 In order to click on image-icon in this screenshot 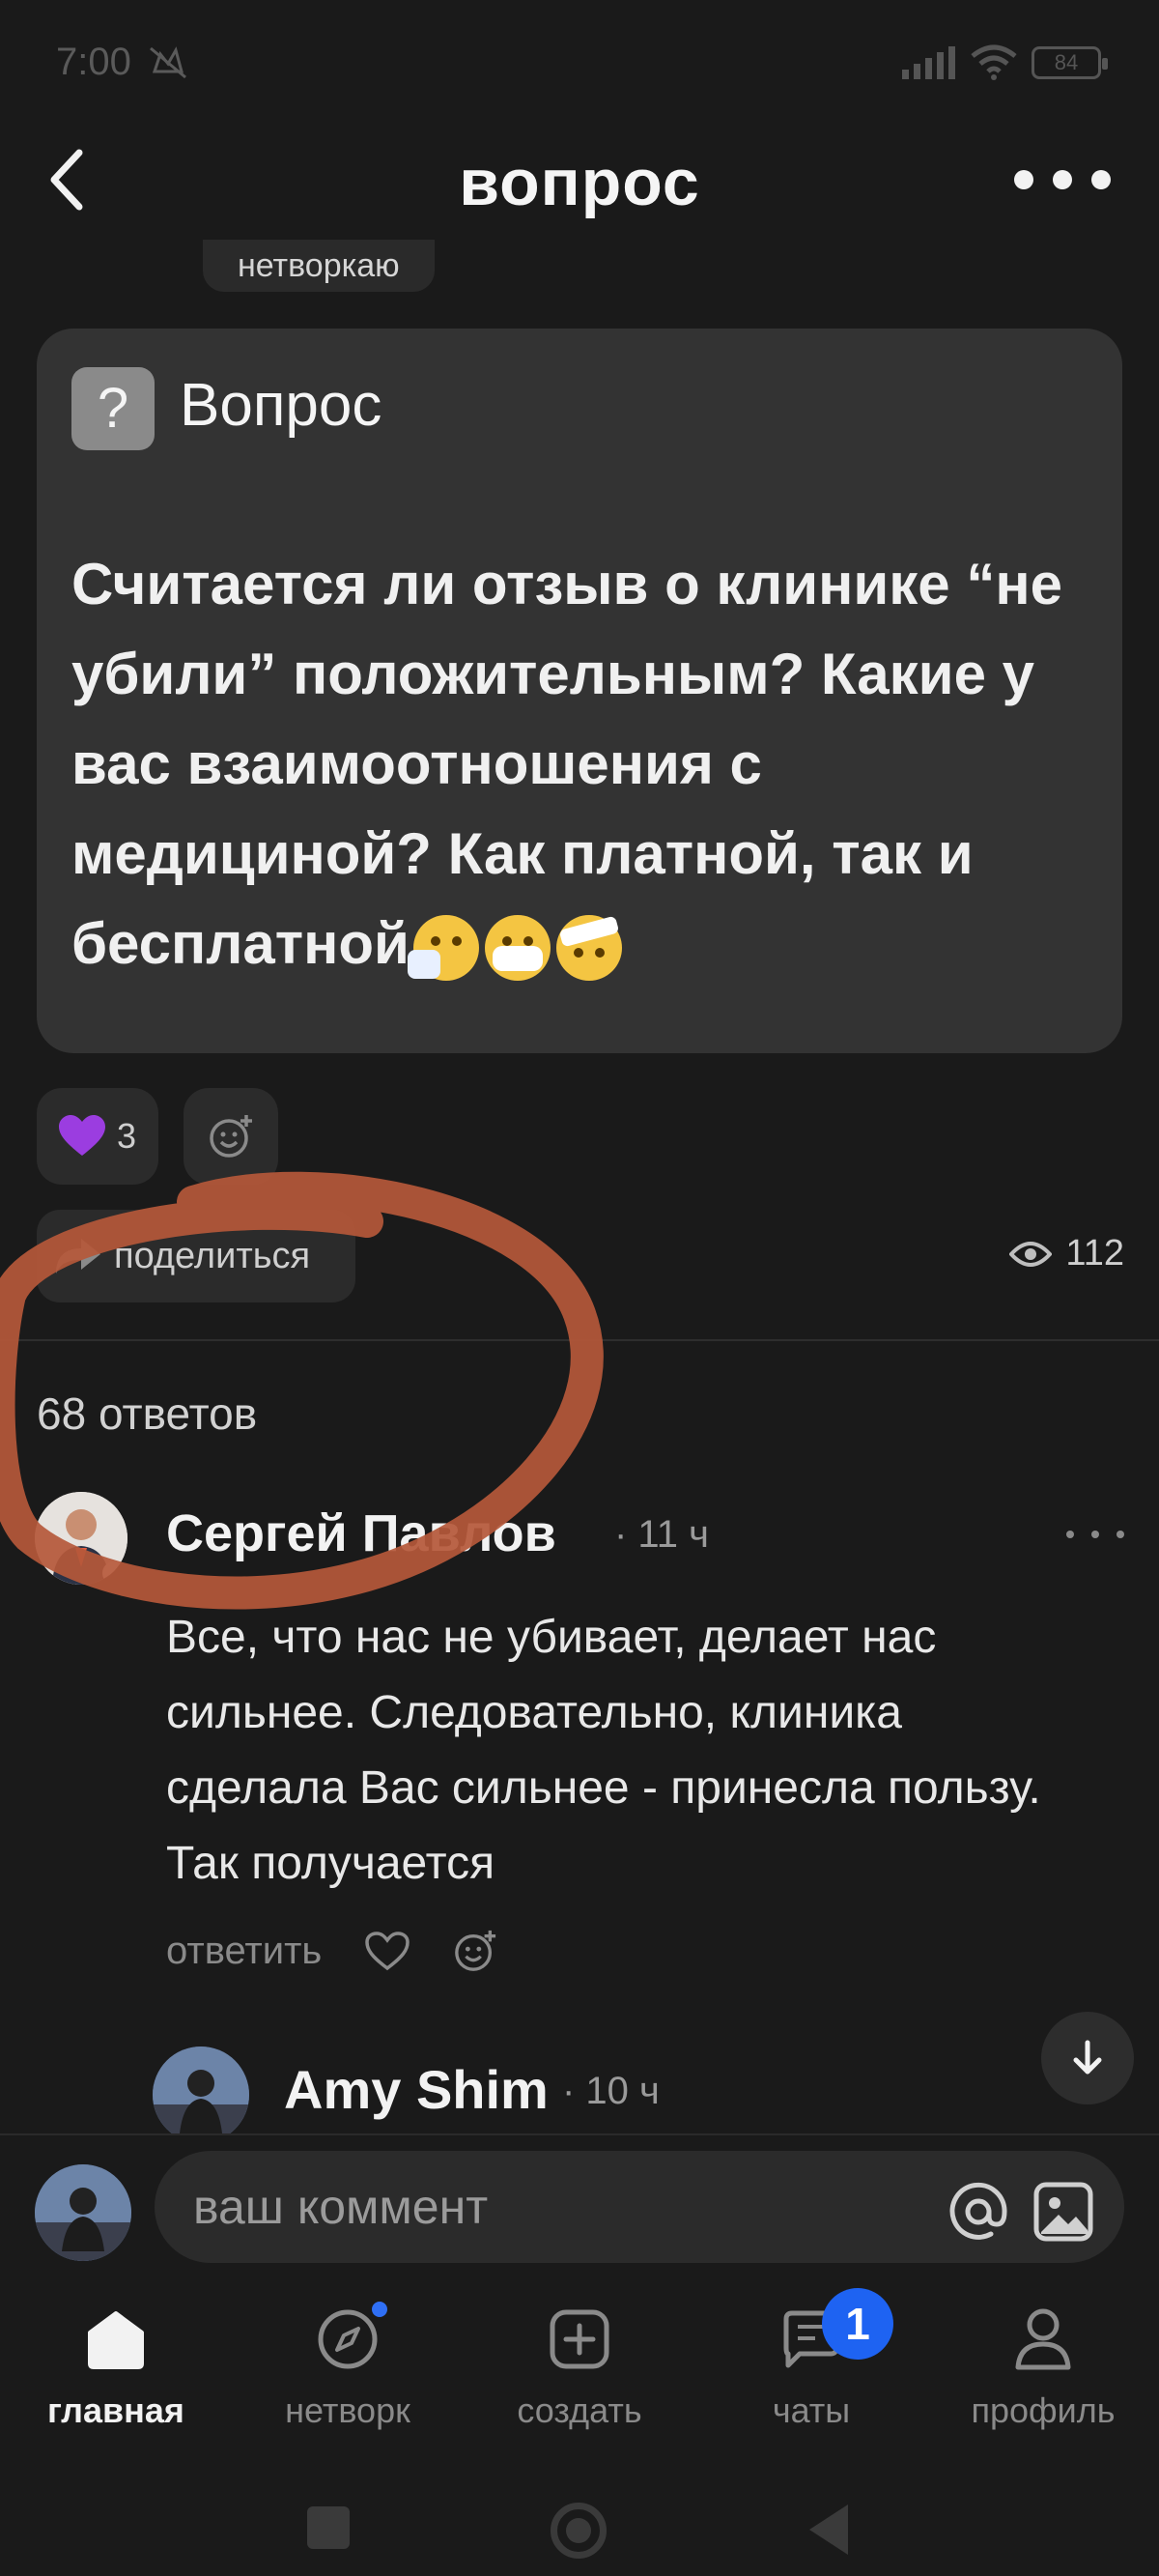, I will do `click(1063, 2212)`.